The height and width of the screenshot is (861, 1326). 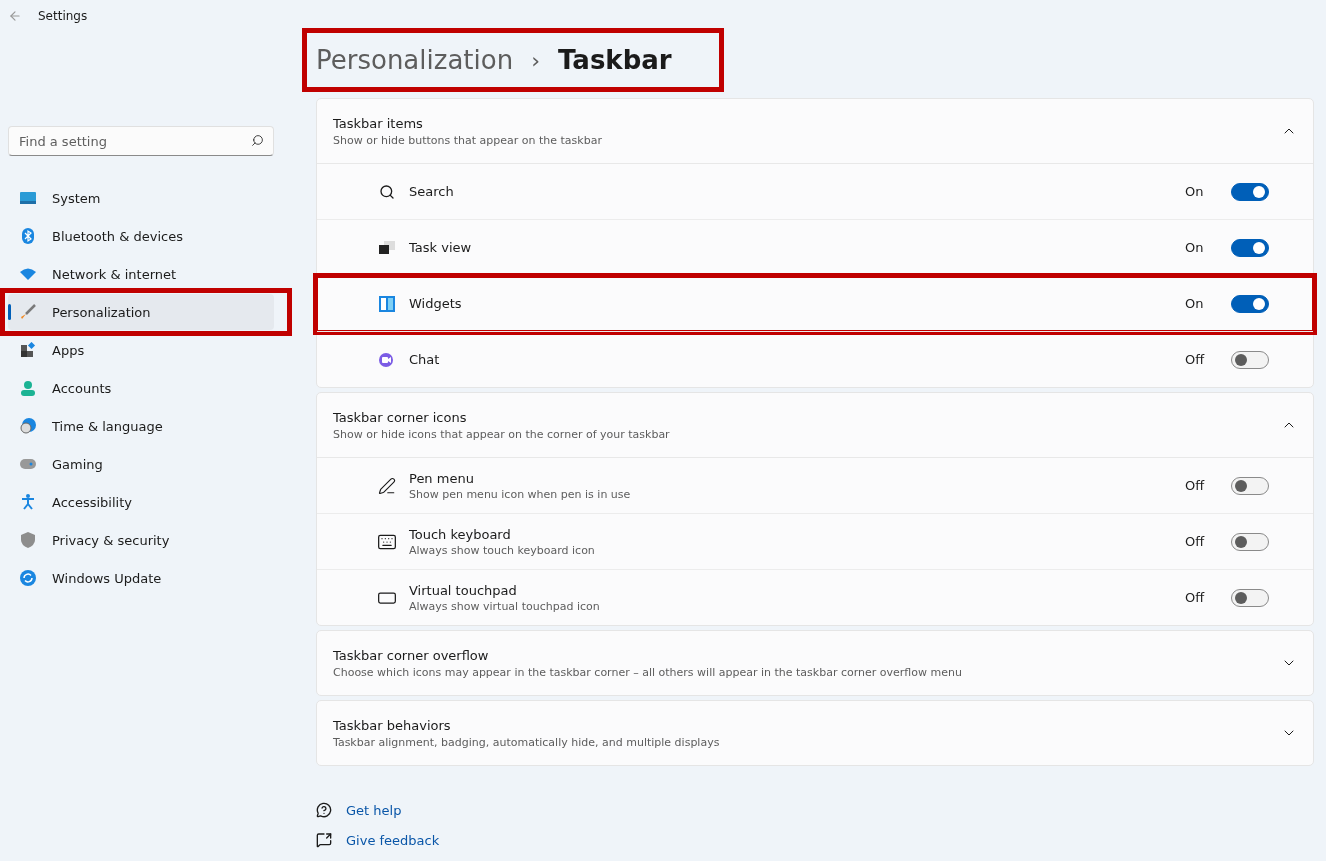 I want to click on sidebar-item: Network & internet, so click(x=141, y=274).